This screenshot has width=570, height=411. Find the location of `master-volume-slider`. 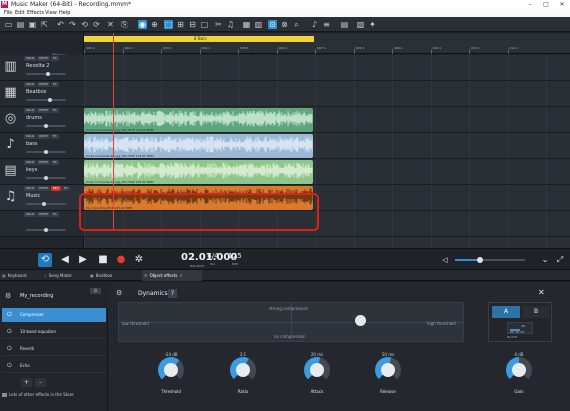

master-volume-slider is located at coordinates (490, 260).